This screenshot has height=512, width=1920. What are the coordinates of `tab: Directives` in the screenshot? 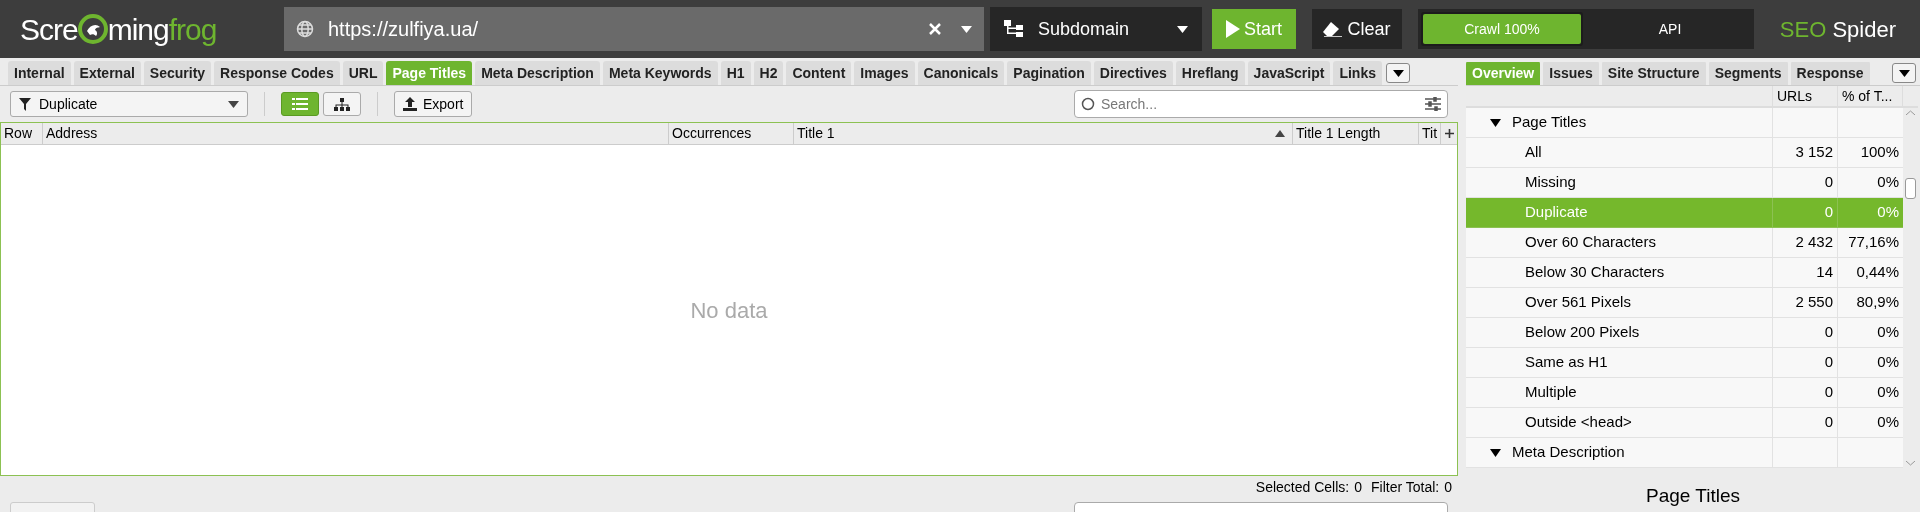 It's located at (1133, 73).